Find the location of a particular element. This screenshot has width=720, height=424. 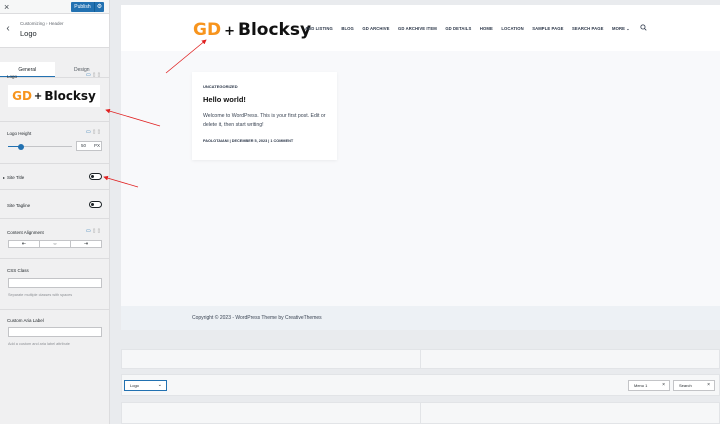

nav-item-gd-archive-item: GD ARCHIVE ITEM is located at coordinates (417, 28).